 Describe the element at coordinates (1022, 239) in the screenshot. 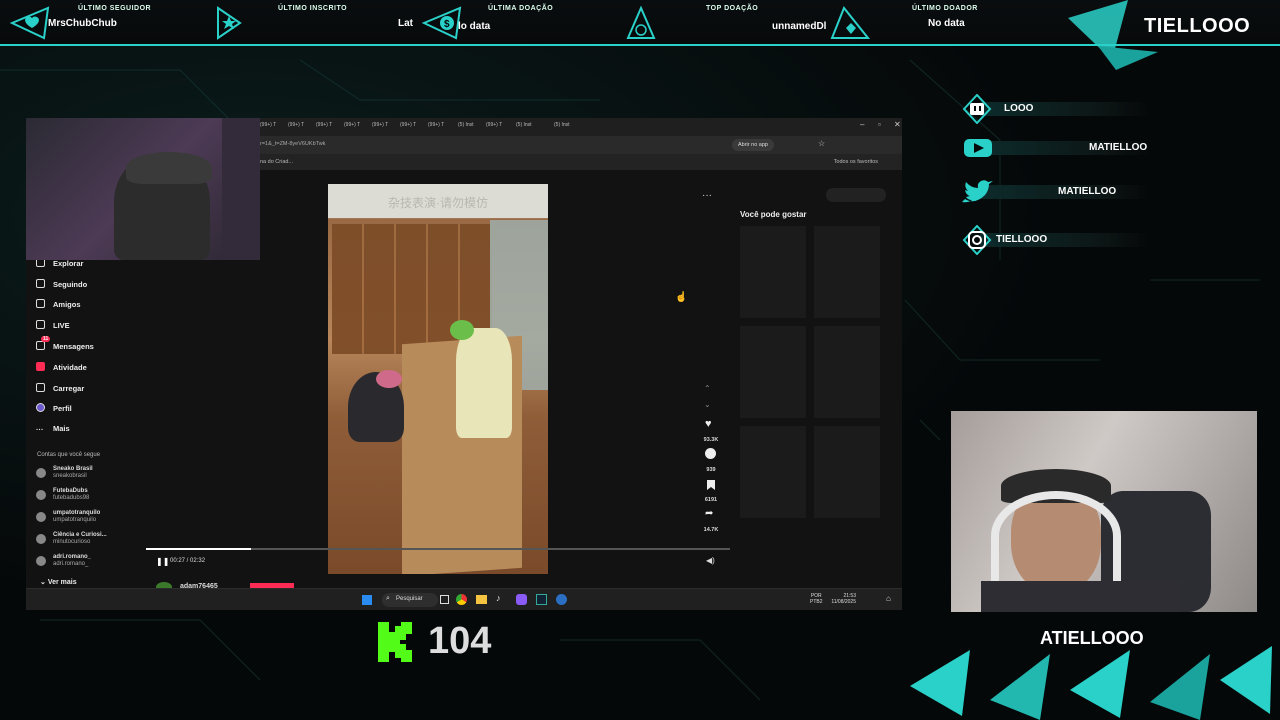

I see `instagram-handle: TIELLOOO` at that location.